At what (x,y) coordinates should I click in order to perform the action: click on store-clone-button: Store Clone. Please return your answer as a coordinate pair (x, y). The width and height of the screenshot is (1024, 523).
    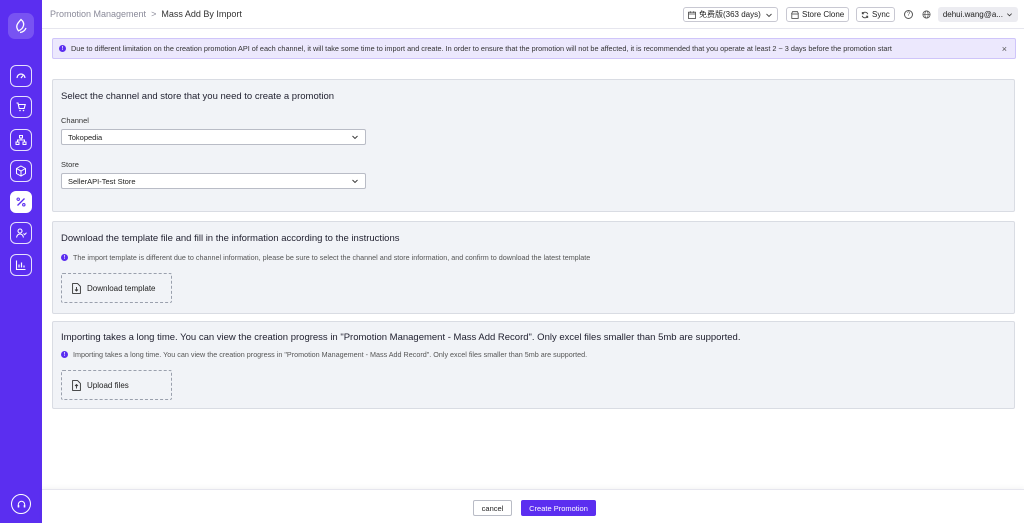
    Looking at the image, I should click on (818, 14).